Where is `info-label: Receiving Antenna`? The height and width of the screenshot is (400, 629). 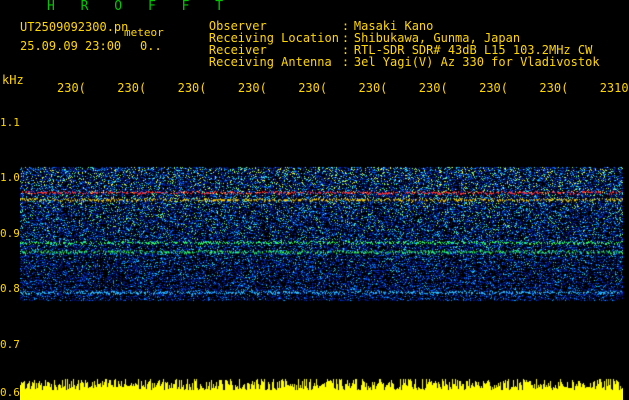
info-label: Receiving Antenna is located at coordinates (270, 62).